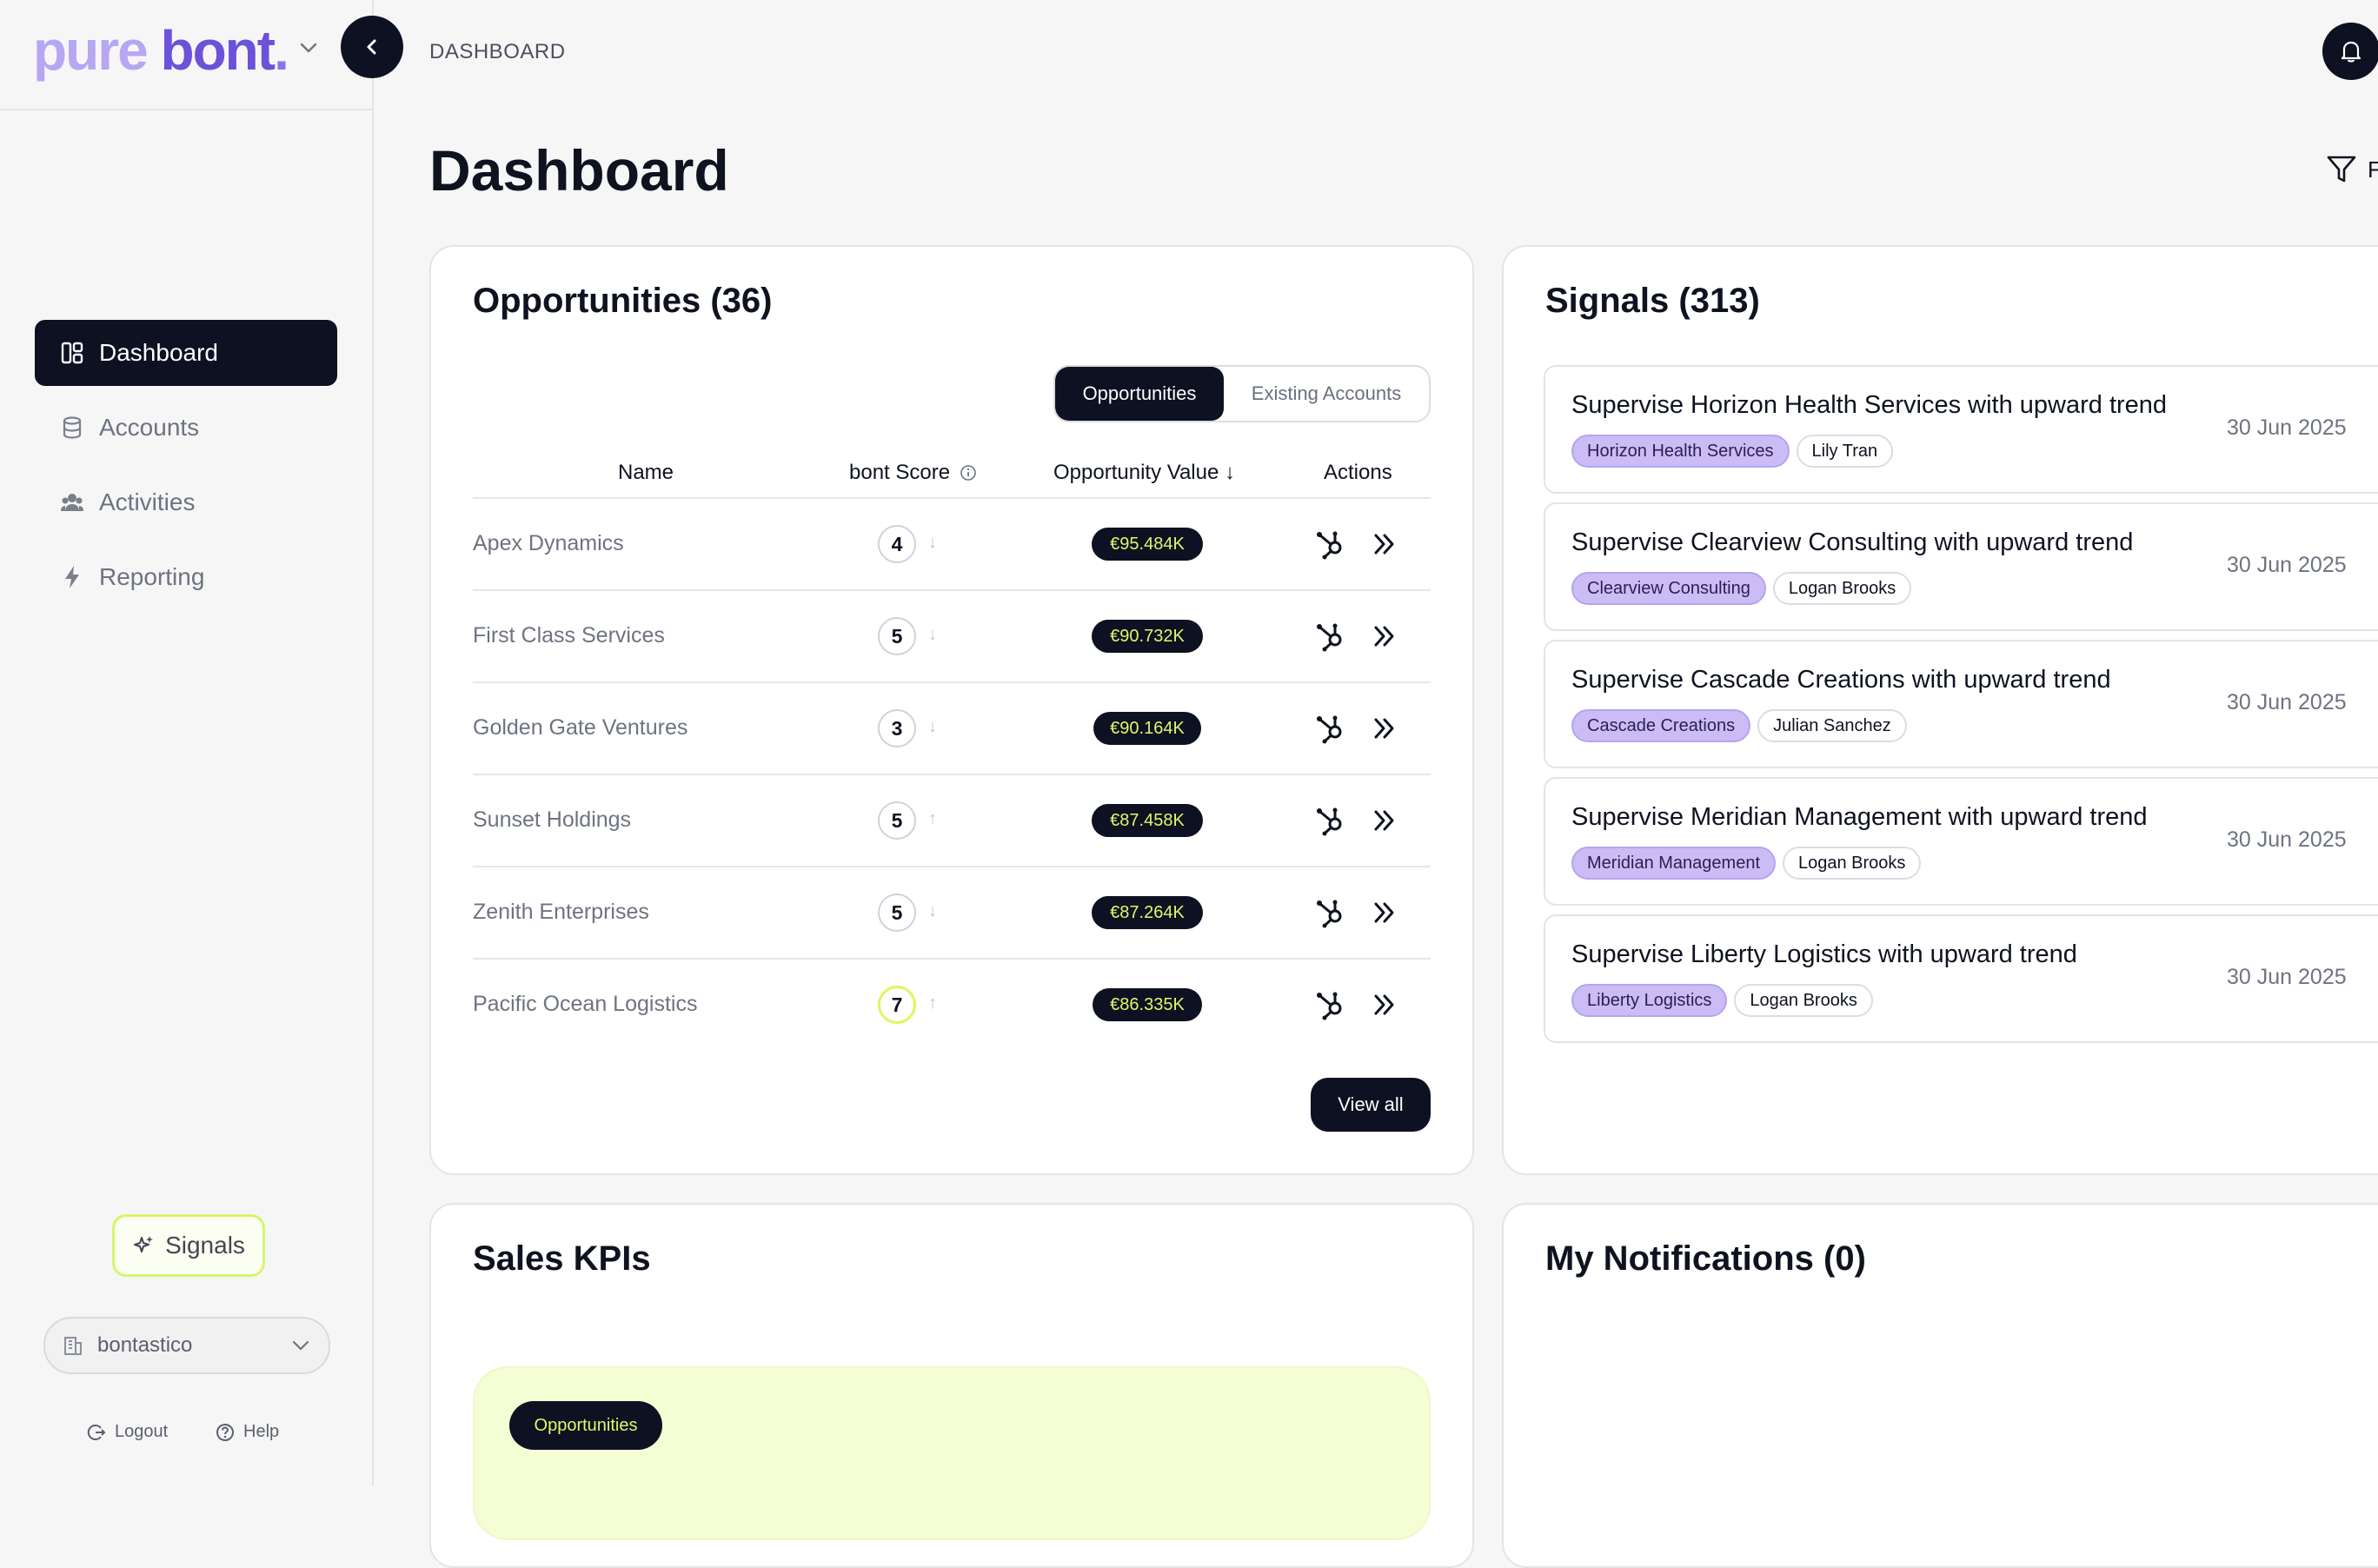 The width and height of the screenshot is (2378, 1568). What do you see at coordinates (1680, 451) in the screenshot?
I see `company-tag: Horizon Health Services` at bounding box center [1680, 451].